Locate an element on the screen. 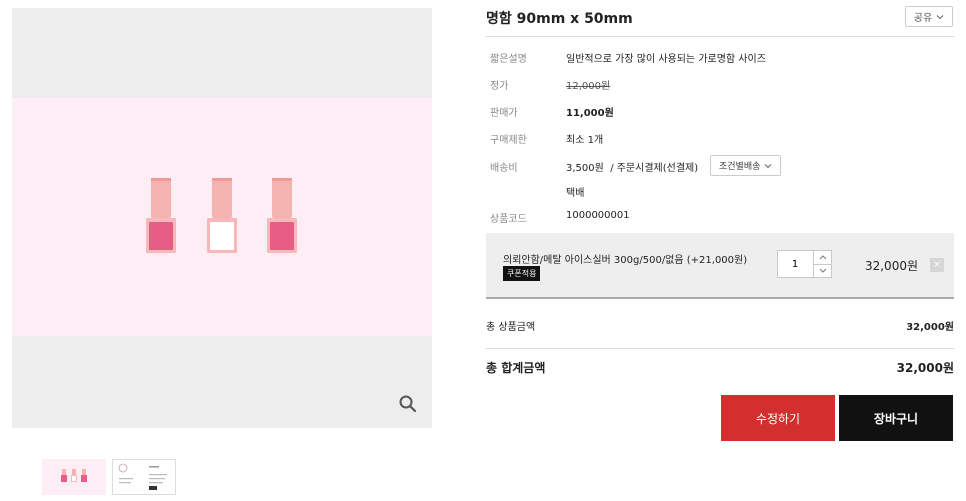 This screenshot has width=966, height=501. shipping-fee: 3,500원 / 주문시결제(선결제) is located at coordinates (632, 168).